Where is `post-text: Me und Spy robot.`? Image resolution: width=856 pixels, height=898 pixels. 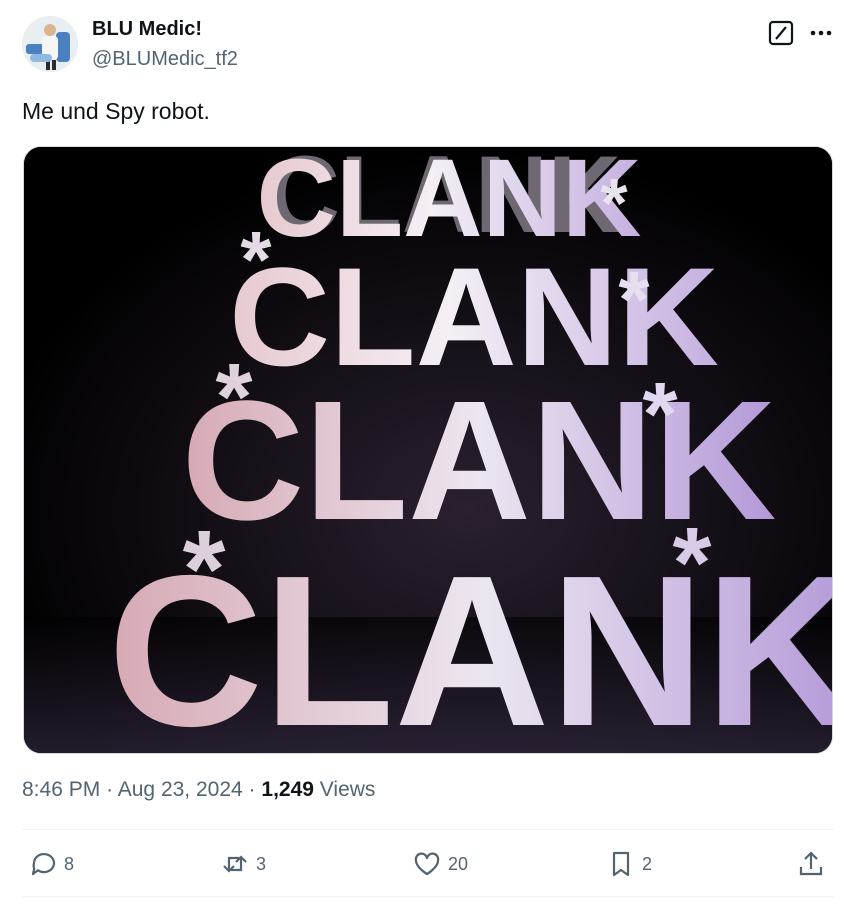 post-text: Me und Spy robot. is located at coordinates (116, 111).